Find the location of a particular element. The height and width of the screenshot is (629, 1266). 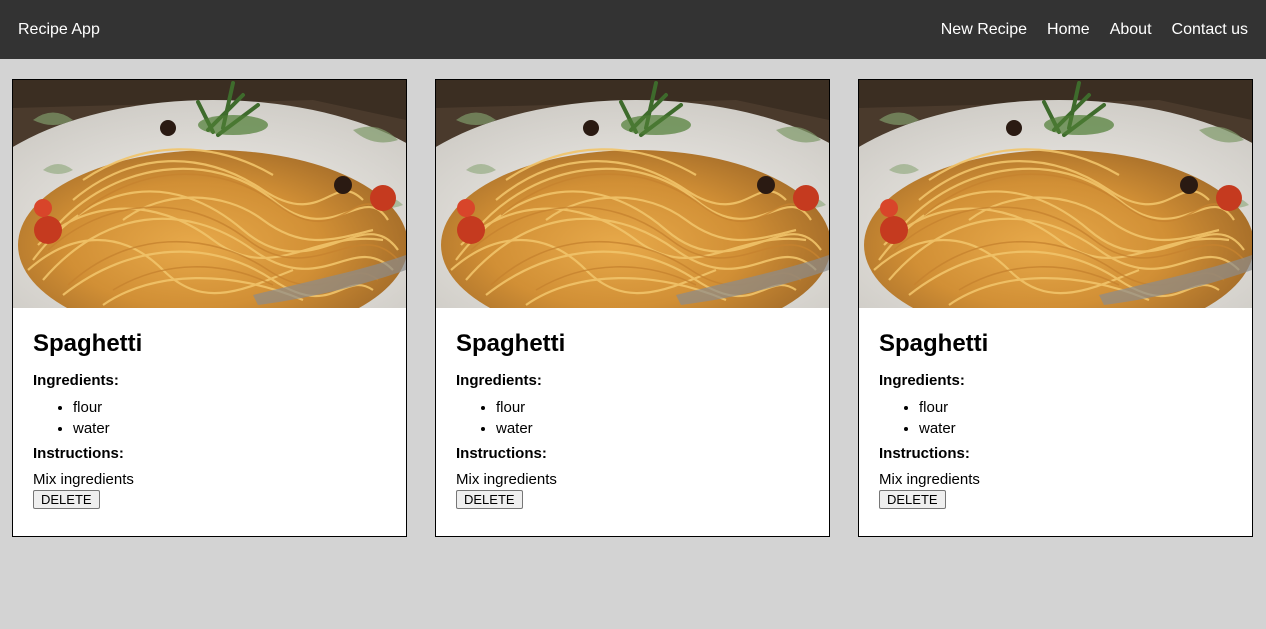

nav-link-new-recipe: New Recipe is located at coordinates (984, 30).